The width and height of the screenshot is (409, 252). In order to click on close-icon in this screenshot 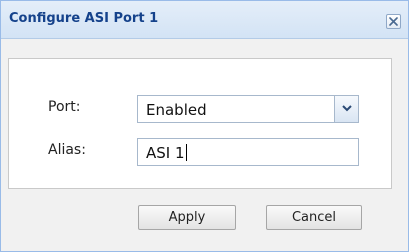, I will do `click(393, 21)`.